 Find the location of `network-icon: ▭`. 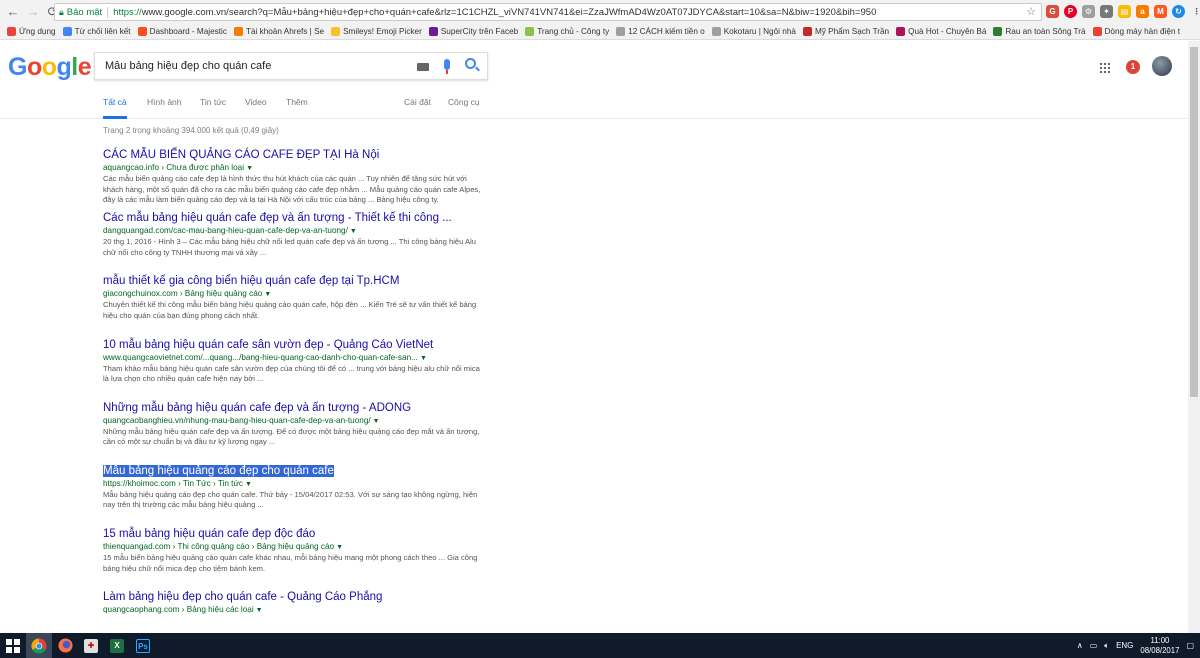

network-icon: ▭ is located at coordinates (1094, 645).